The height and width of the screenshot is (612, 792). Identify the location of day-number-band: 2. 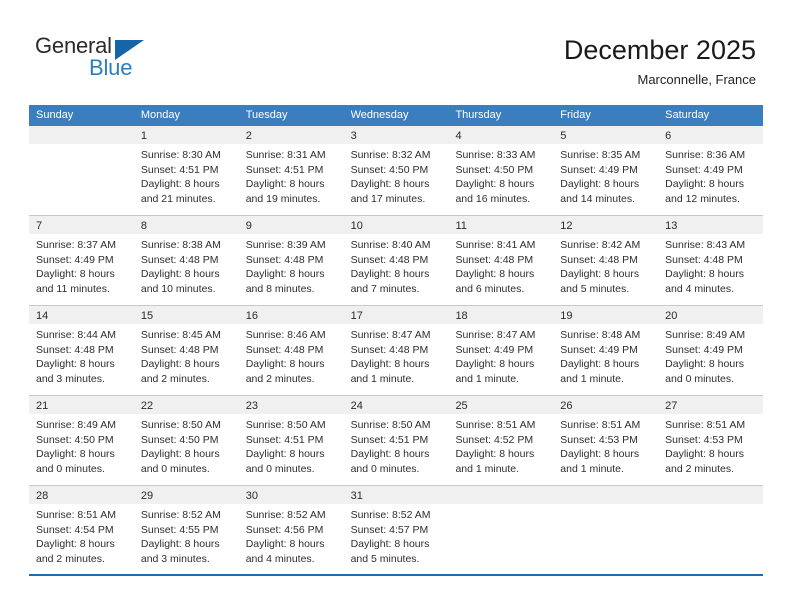
(291, 135).